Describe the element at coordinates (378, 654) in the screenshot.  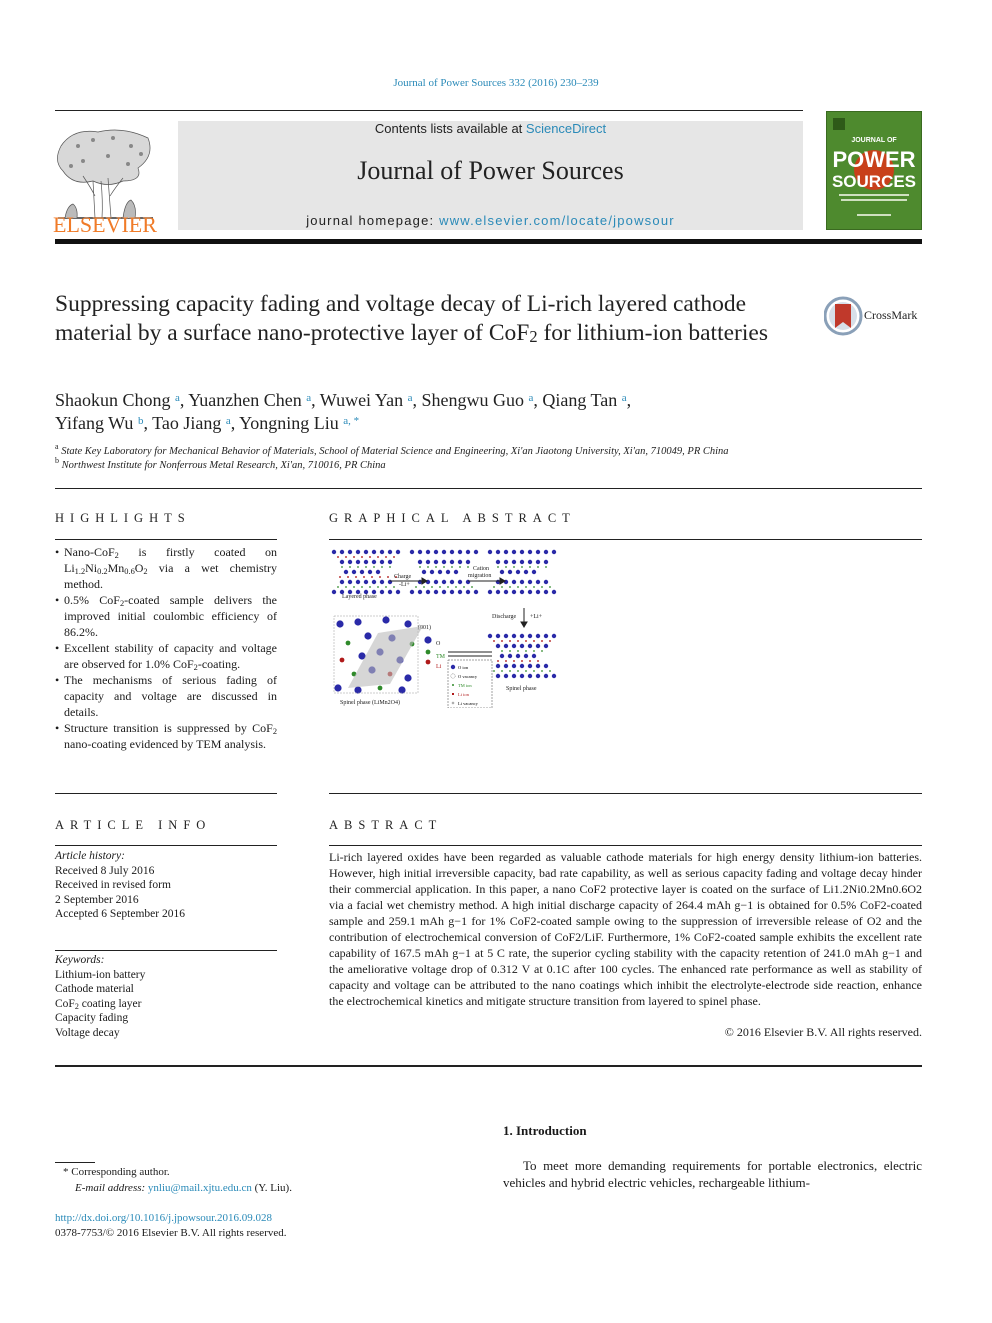
I see `ga-spinel-cell` at that location.